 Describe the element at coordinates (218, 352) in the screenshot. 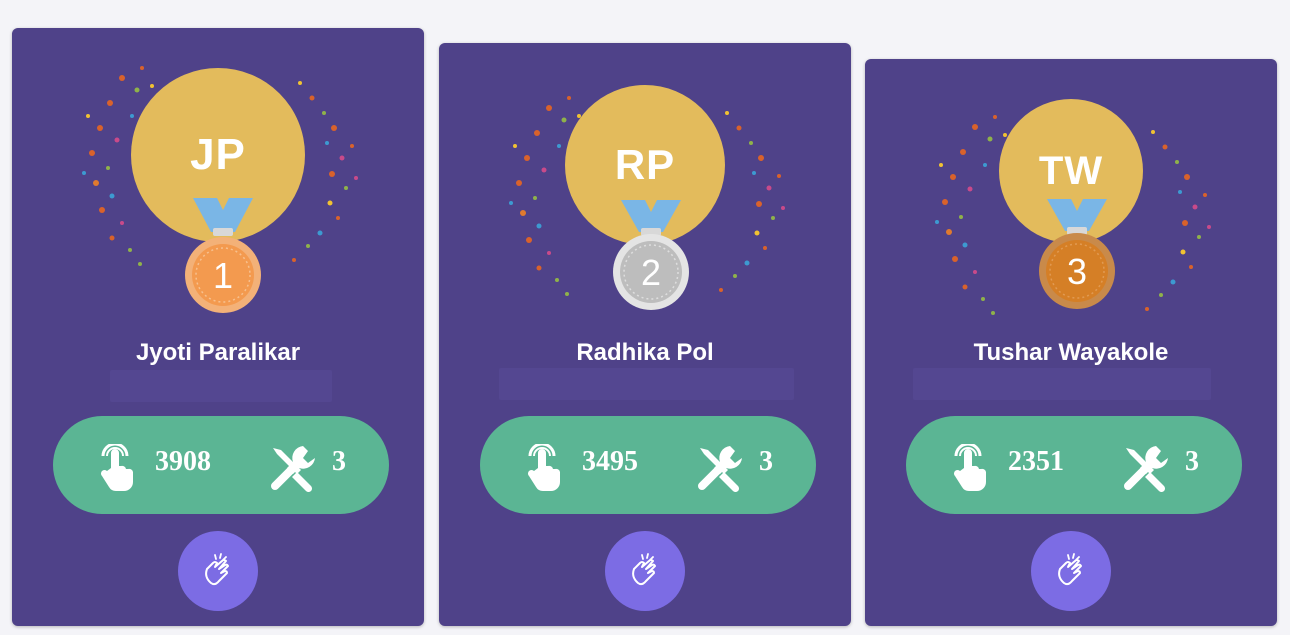

I see `player-name: Jyoti Paralikar` at that location.